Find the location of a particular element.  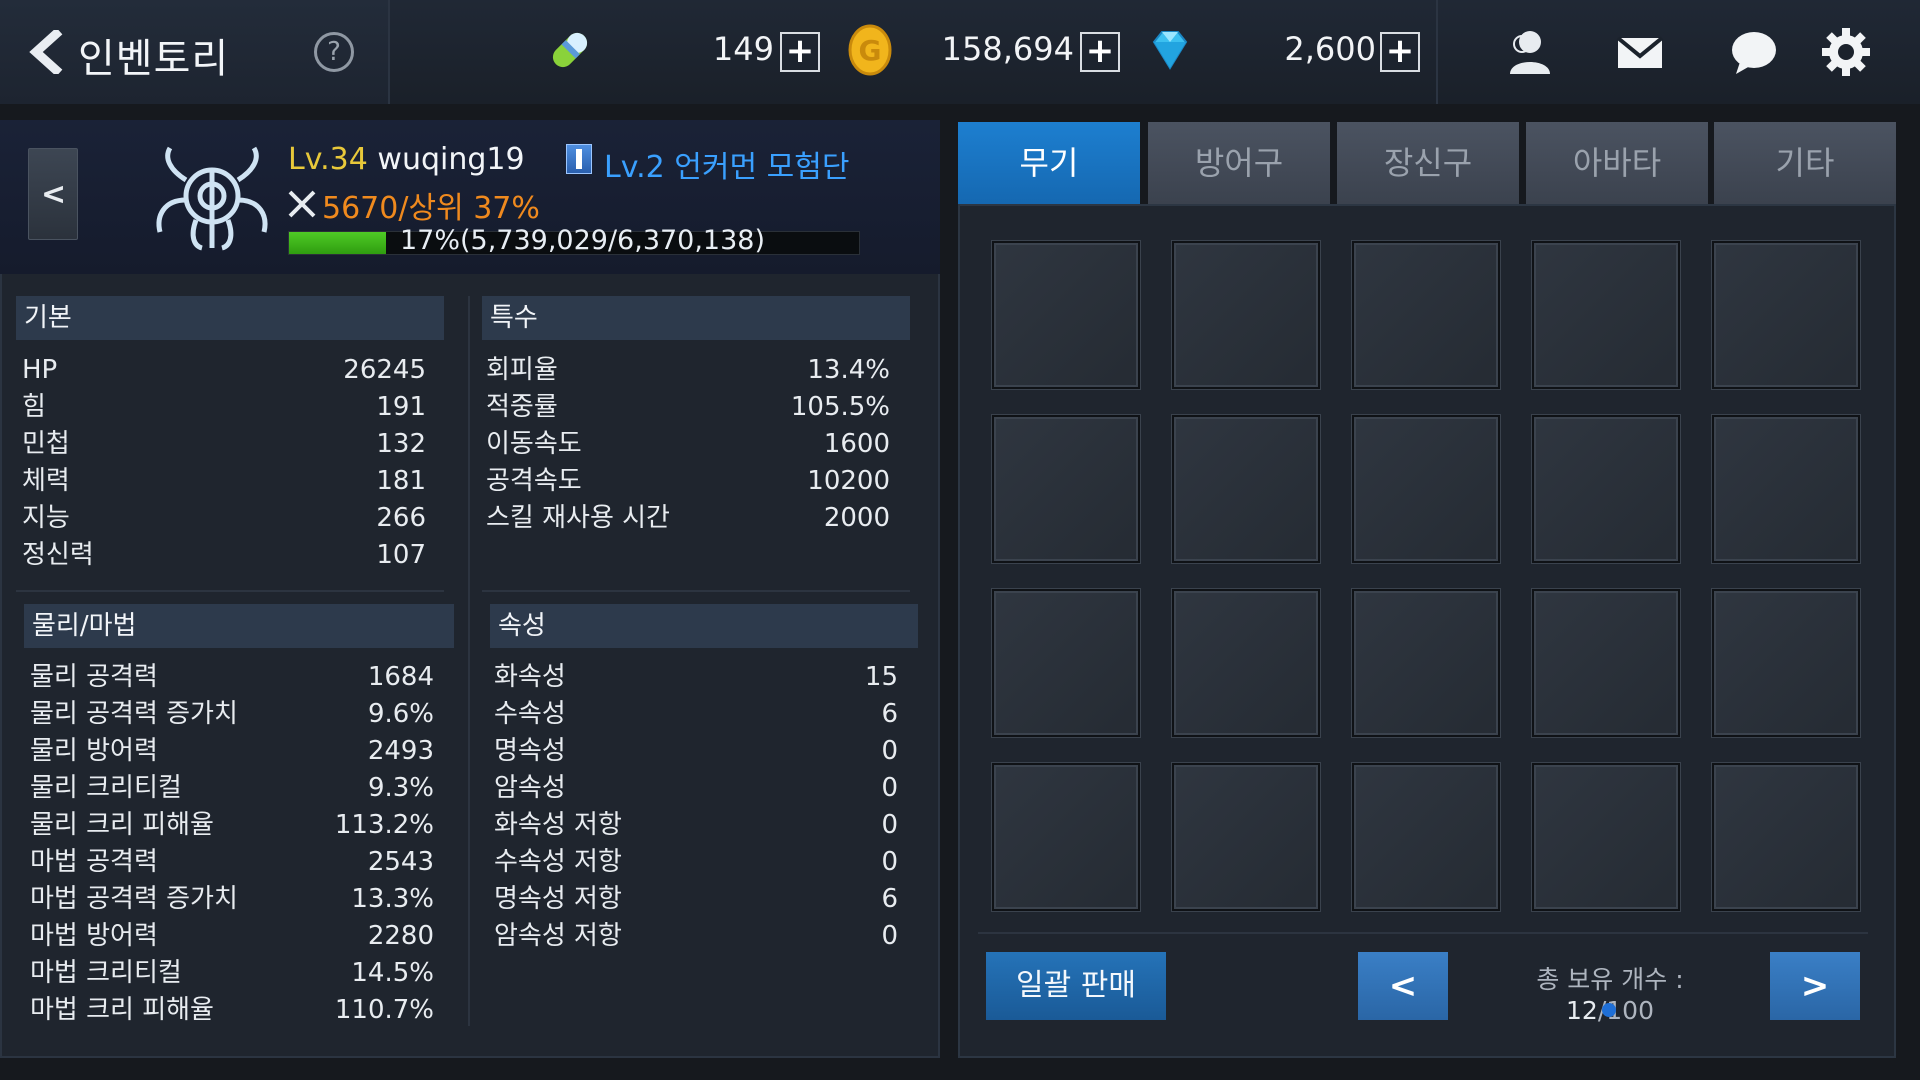

stat-value: 2000 is located at coordinates (856, 518).